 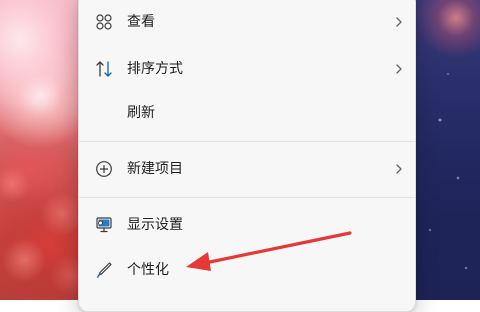 What do you see at coordinates (247, 225) in the screenshot?
I see `menu-item-display-settings: 显示设置` at bounding box center [247, 225].